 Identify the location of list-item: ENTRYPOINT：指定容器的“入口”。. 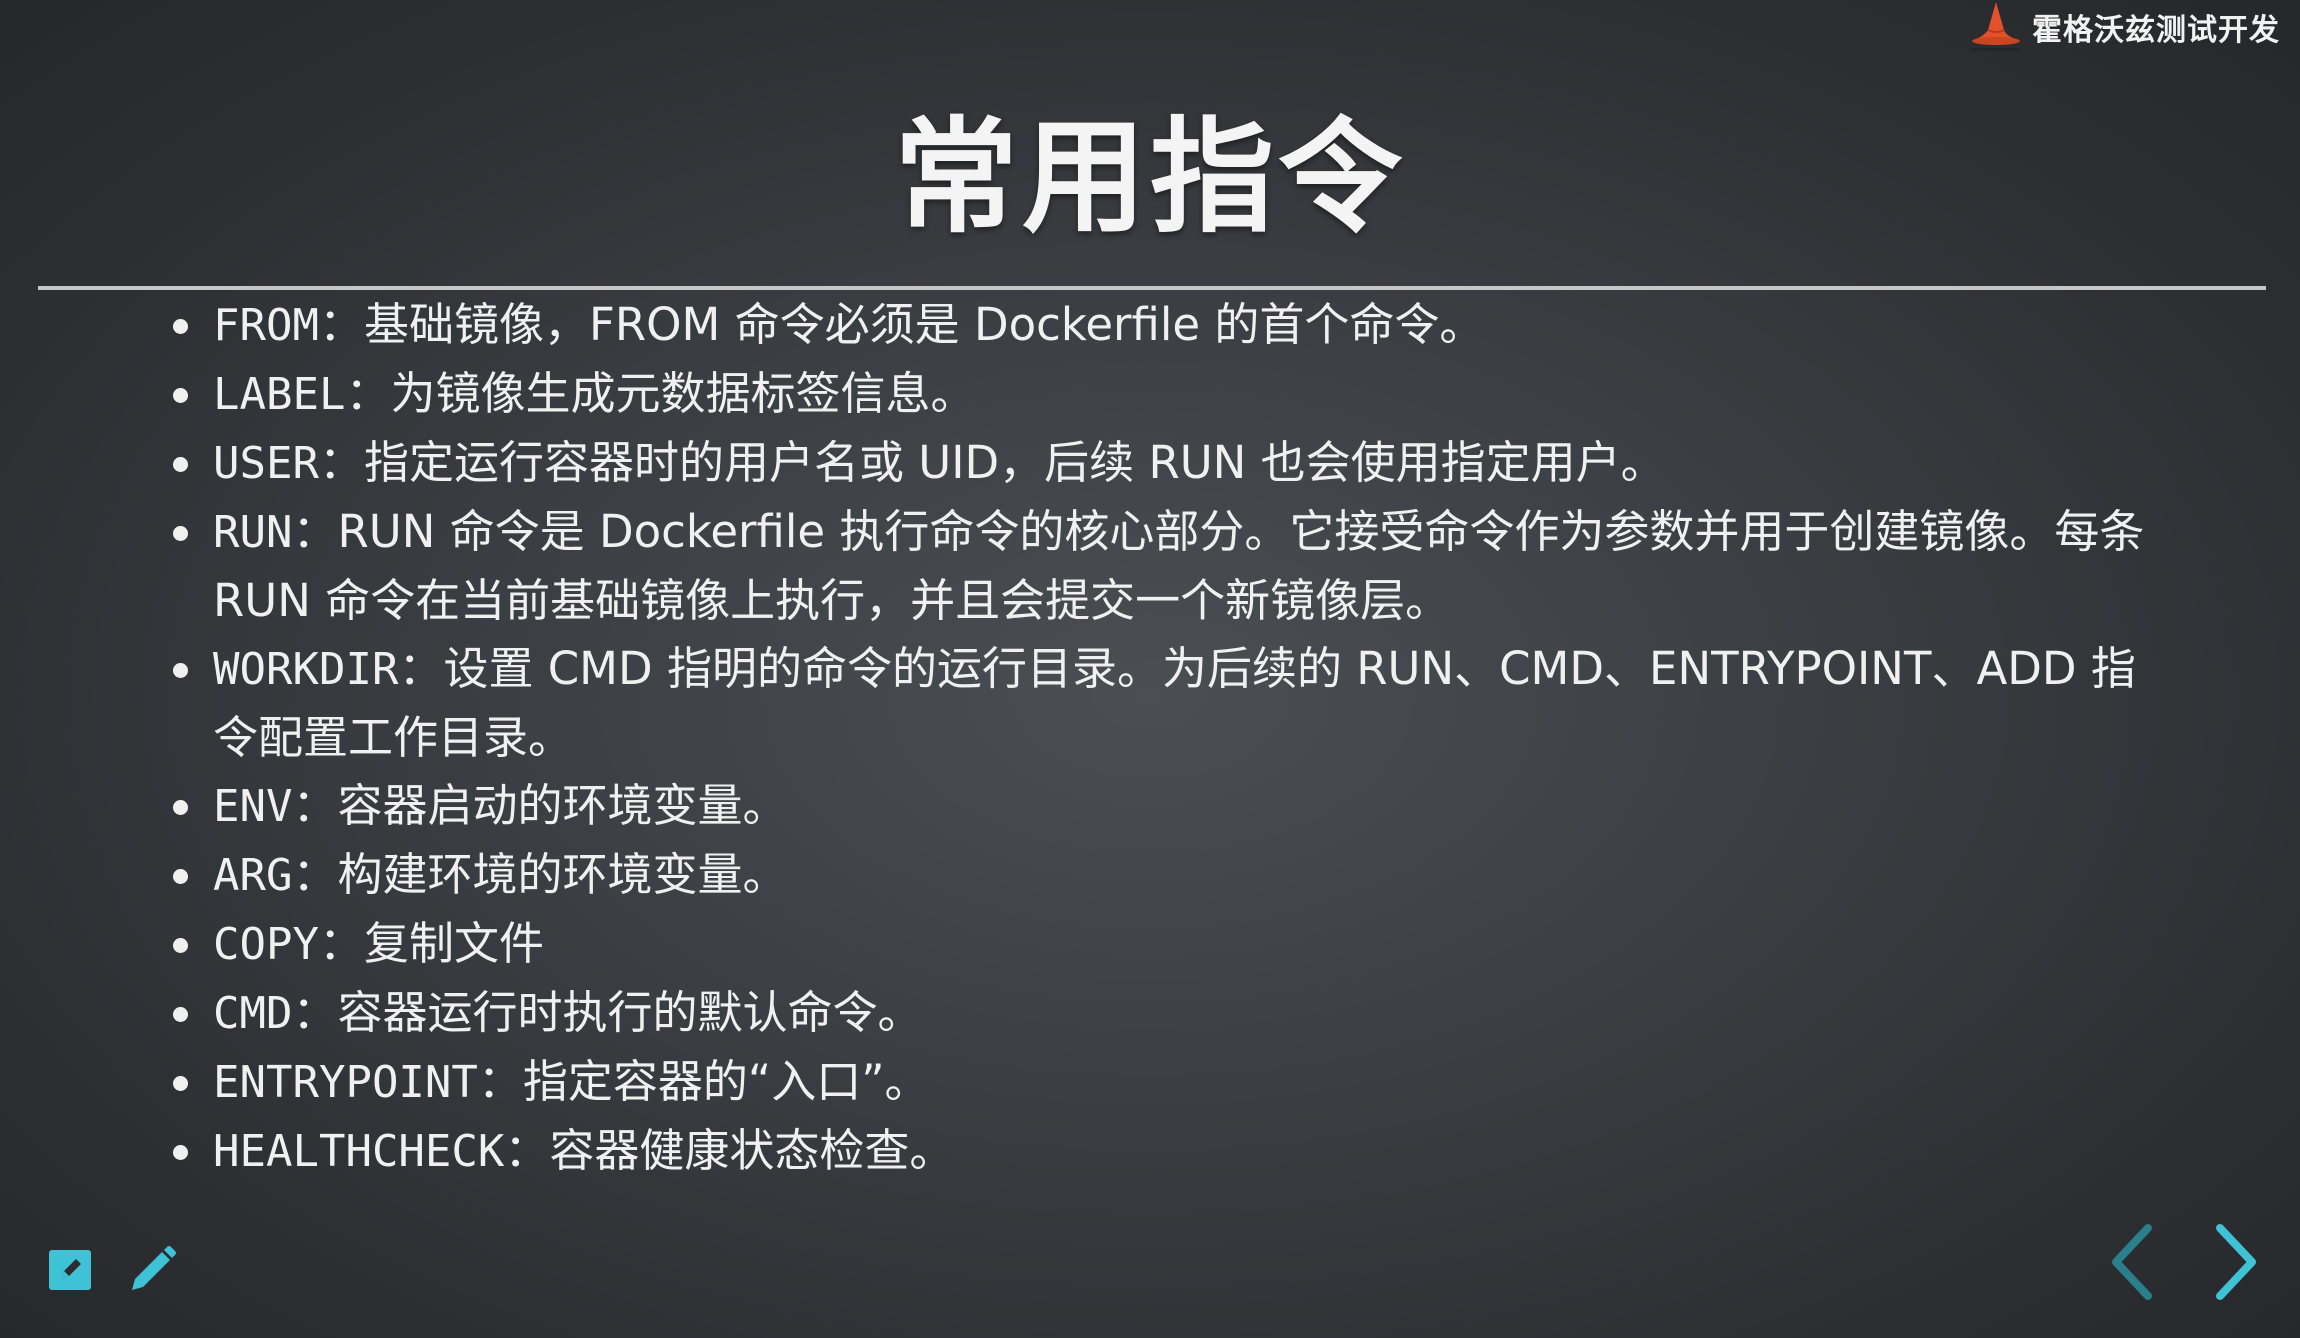
(1170, 1082).